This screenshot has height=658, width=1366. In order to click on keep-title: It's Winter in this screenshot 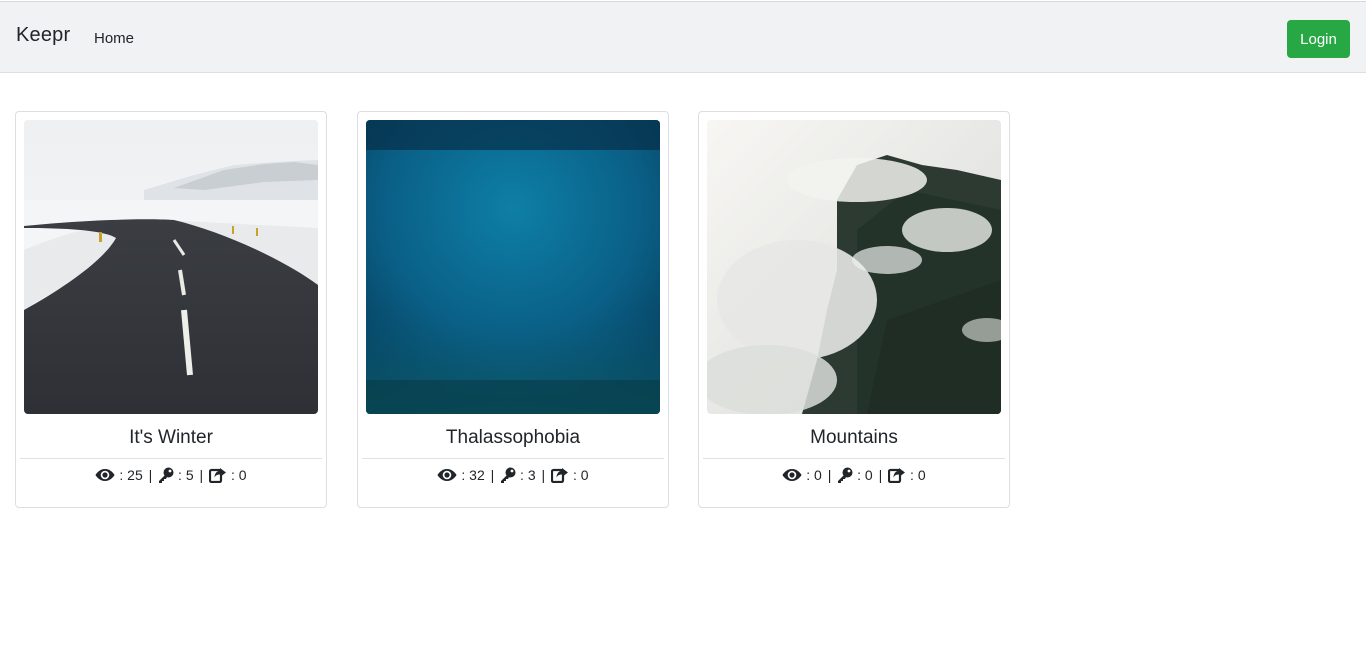, I will do `click(171, 437)`.